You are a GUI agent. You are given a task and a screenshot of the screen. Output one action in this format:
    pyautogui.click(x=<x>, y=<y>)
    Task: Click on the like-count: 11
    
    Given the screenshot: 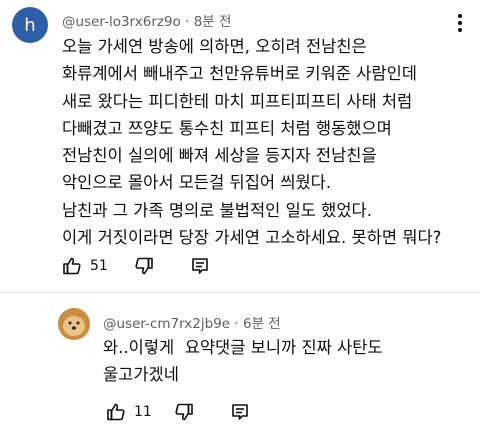 What is the action you would take?
    pyautogui.click(x=143, y=412)
    